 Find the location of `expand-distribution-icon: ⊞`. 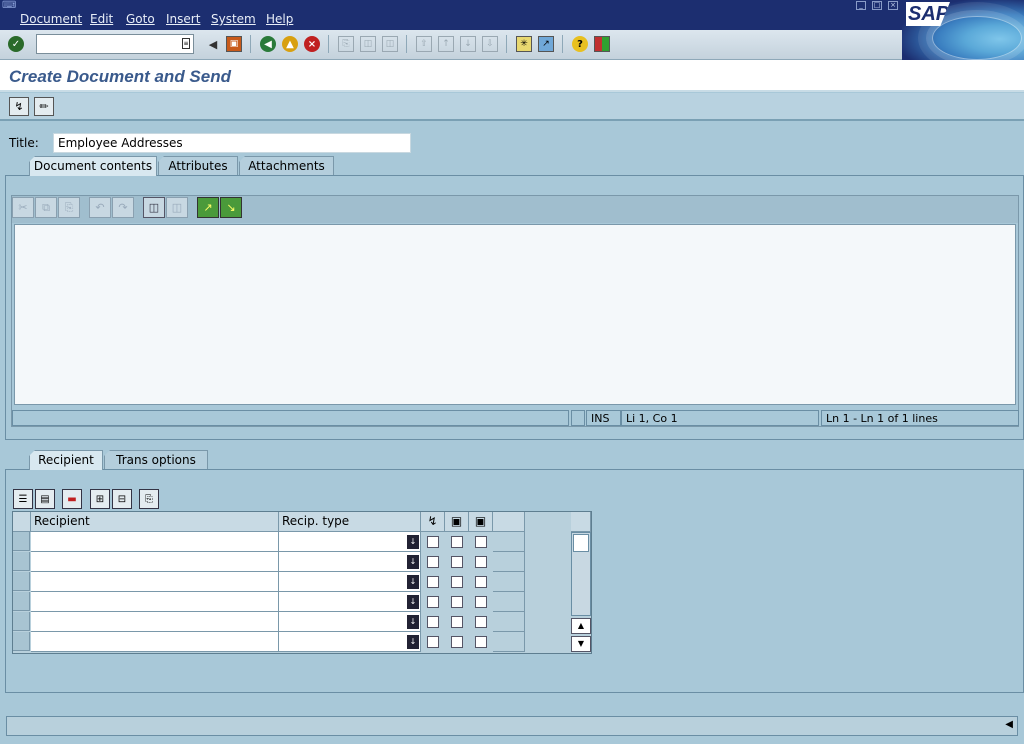

expand-distribution-icon: ⊞ is located at coordinates (100, 499).